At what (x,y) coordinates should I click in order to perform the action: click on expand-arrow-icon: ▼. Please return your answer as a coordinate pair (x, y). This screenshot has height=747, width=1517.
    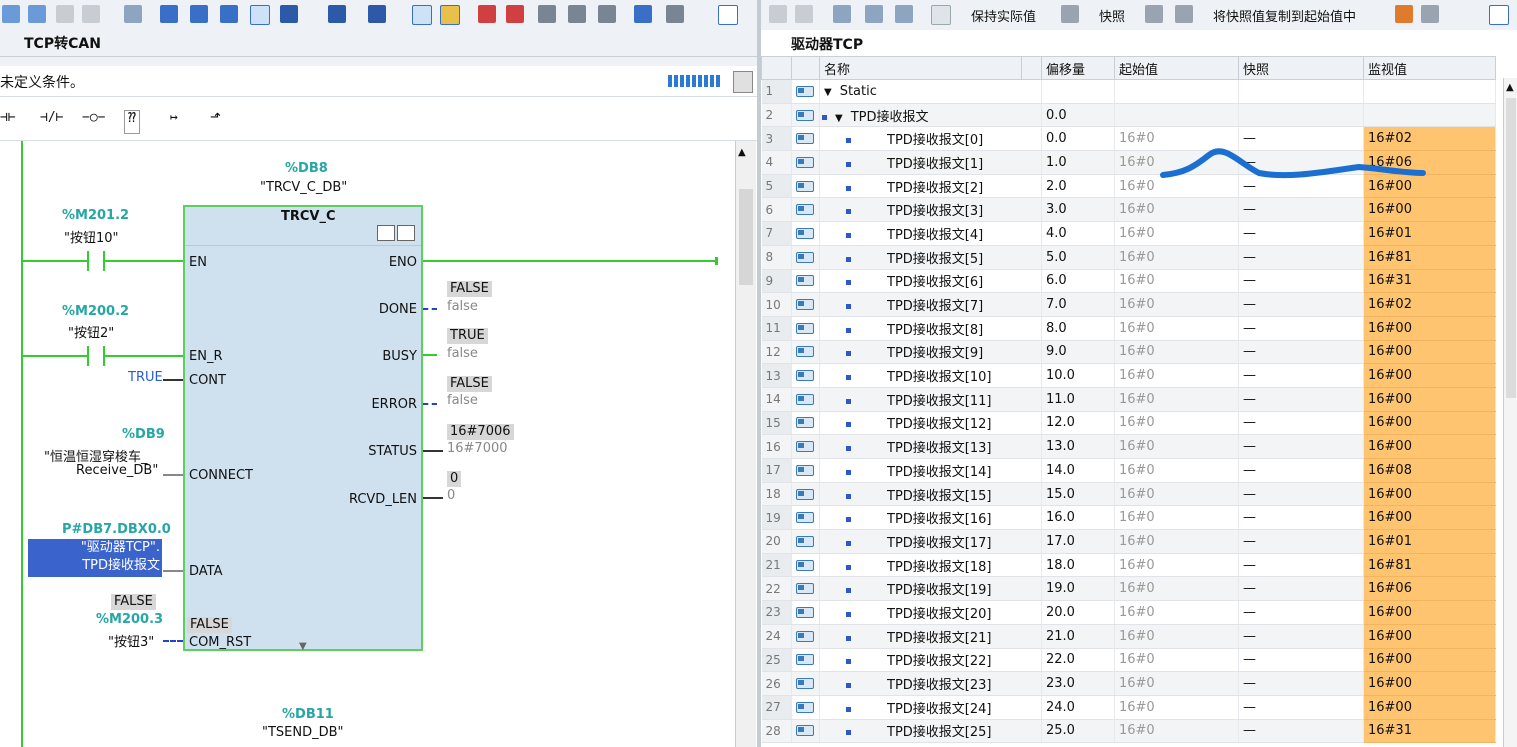
    Looking at the image, I should click on (303, 646).